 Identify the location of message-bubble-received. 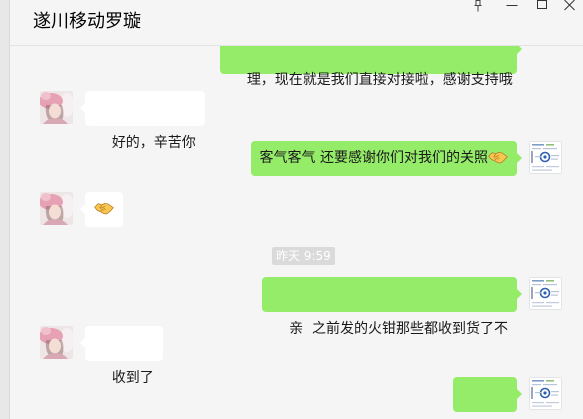
(101, 209).